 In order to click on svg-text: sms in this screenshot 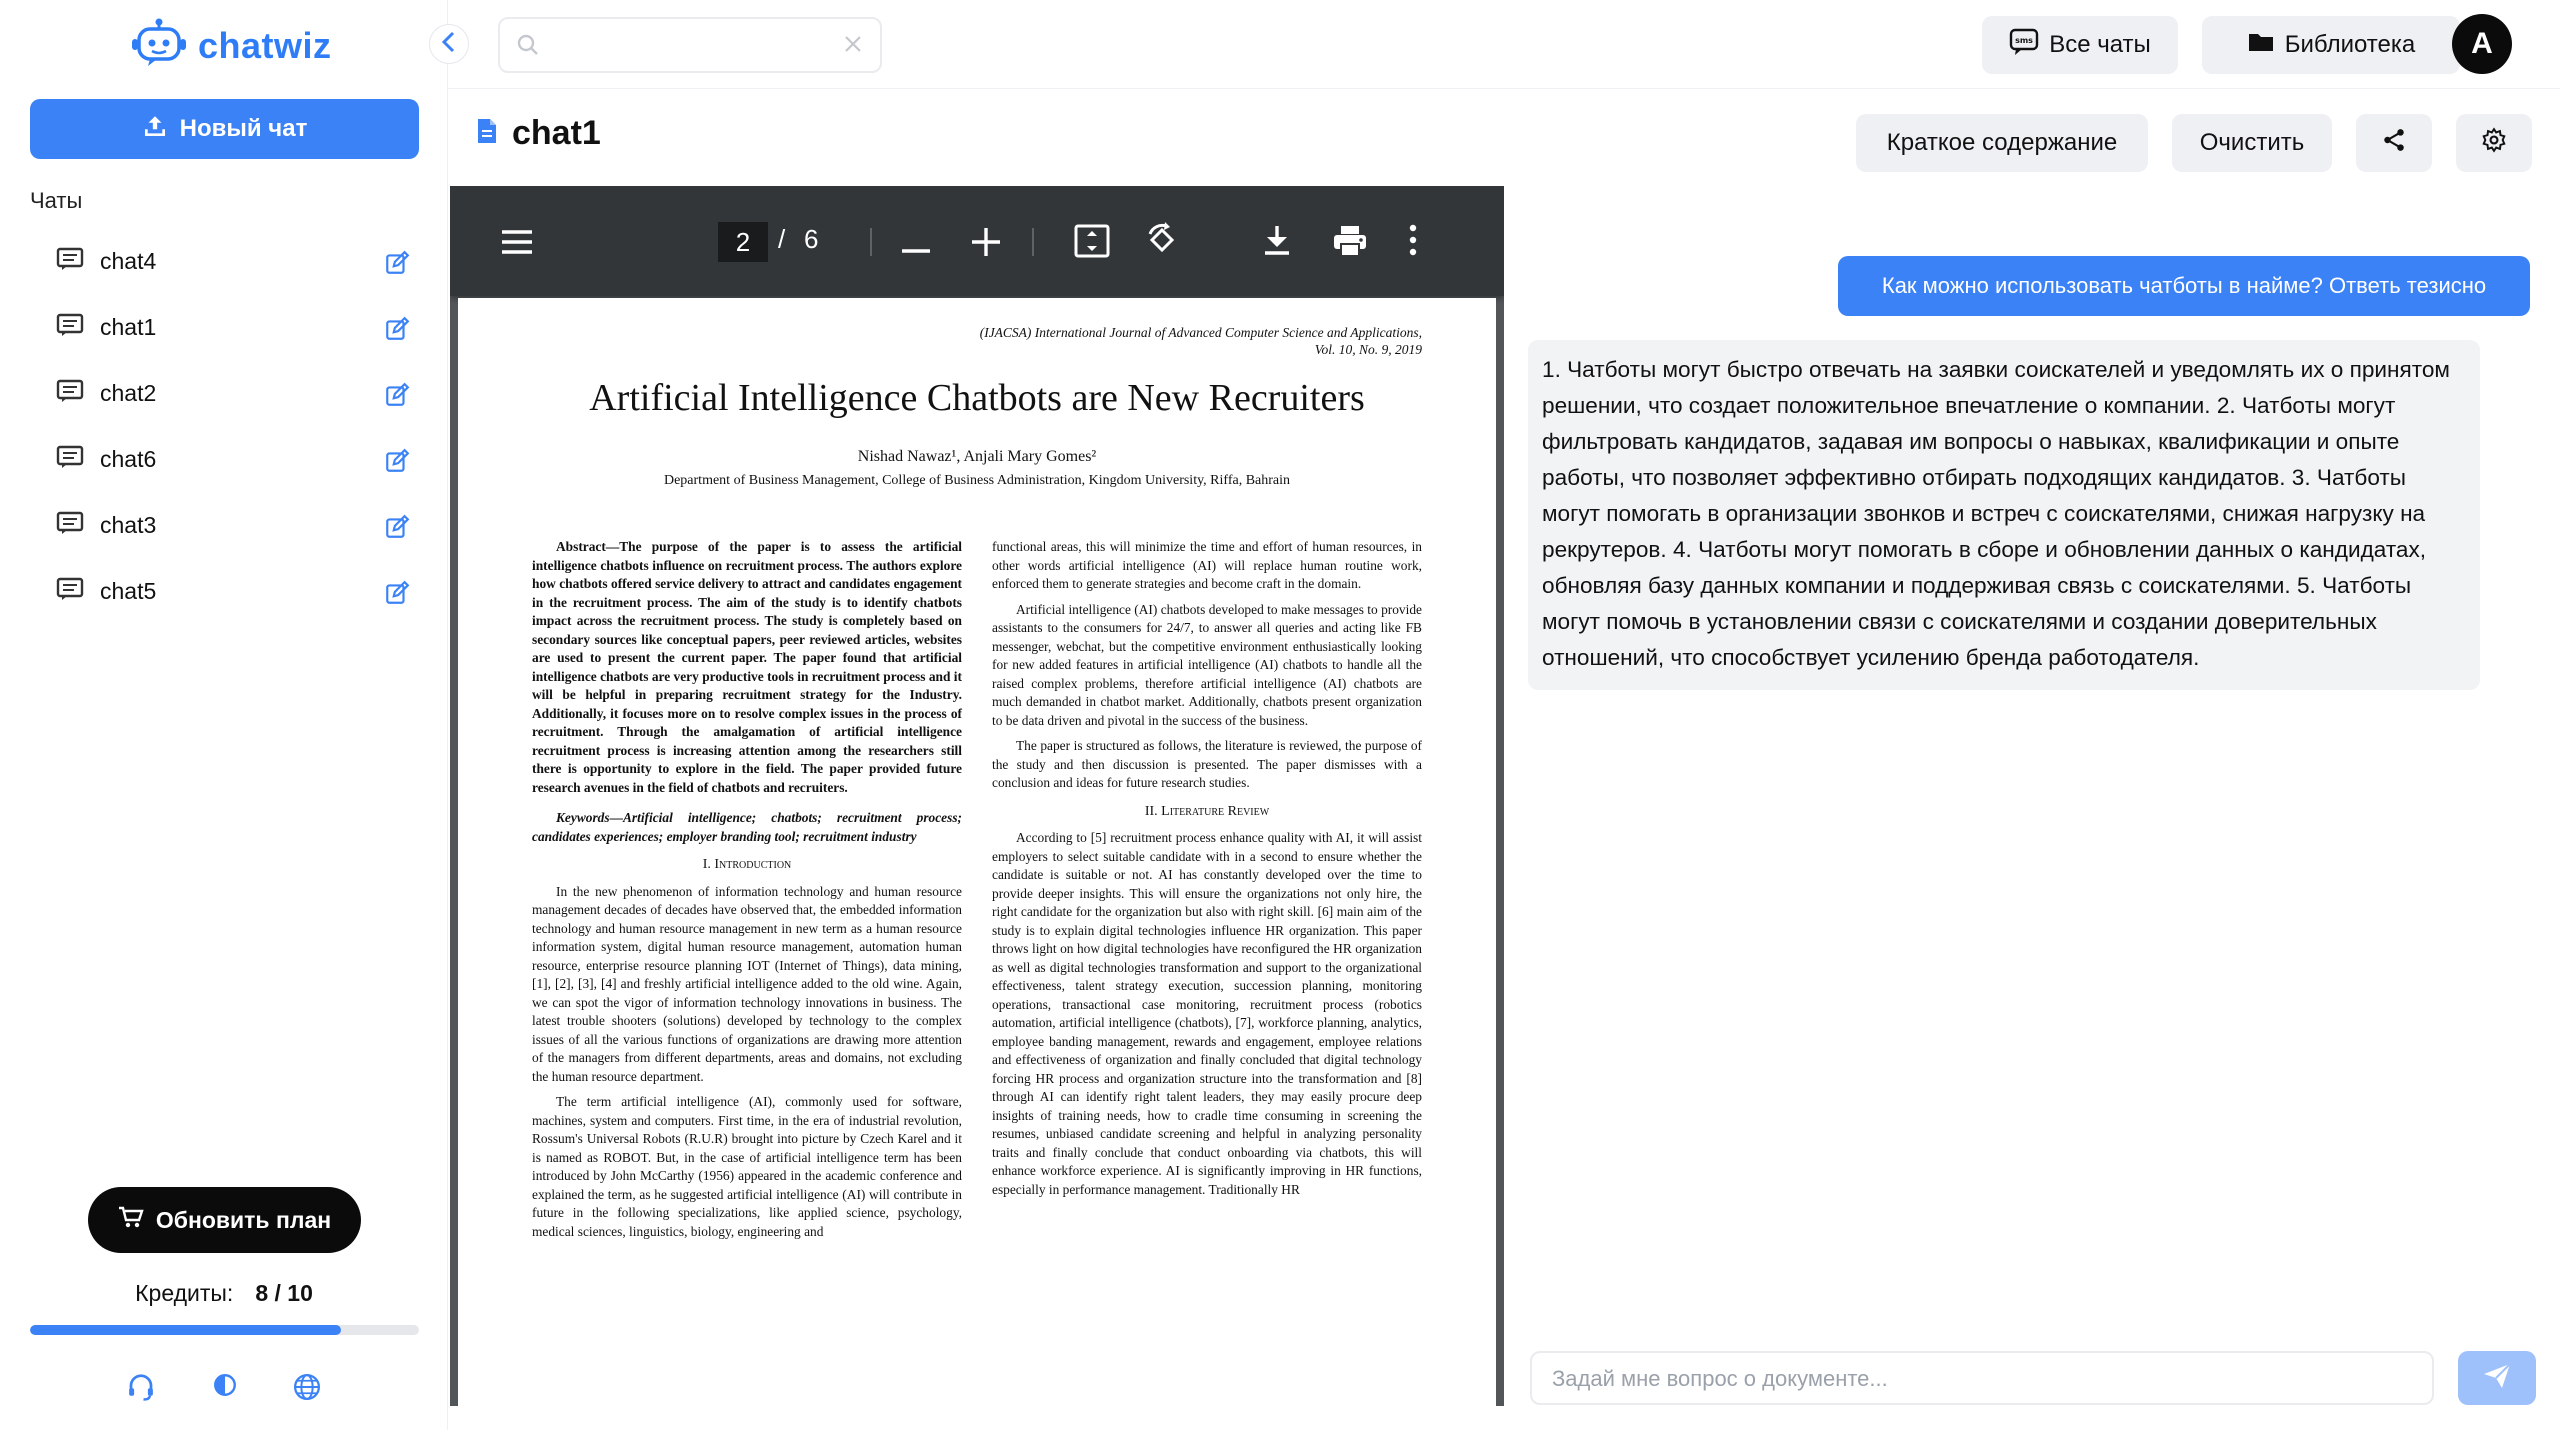, I will do `click(2024, 40)`.